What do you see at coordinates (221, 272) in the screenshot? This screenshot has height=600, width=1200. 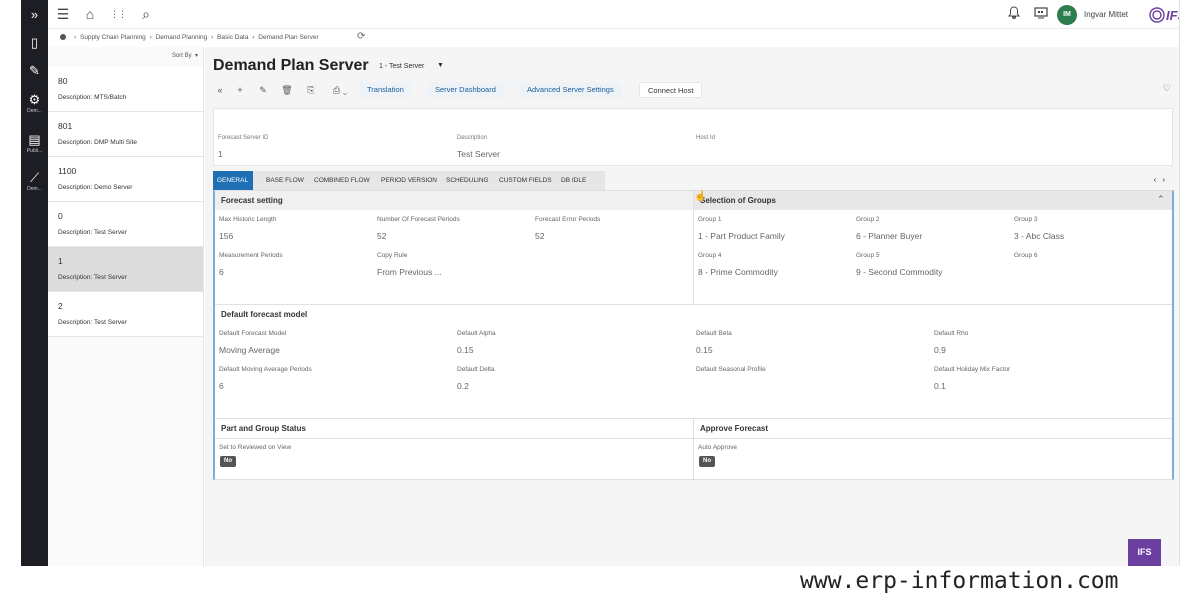 I see `measurement-periods-value: 6` at bounding box center [221, 272].